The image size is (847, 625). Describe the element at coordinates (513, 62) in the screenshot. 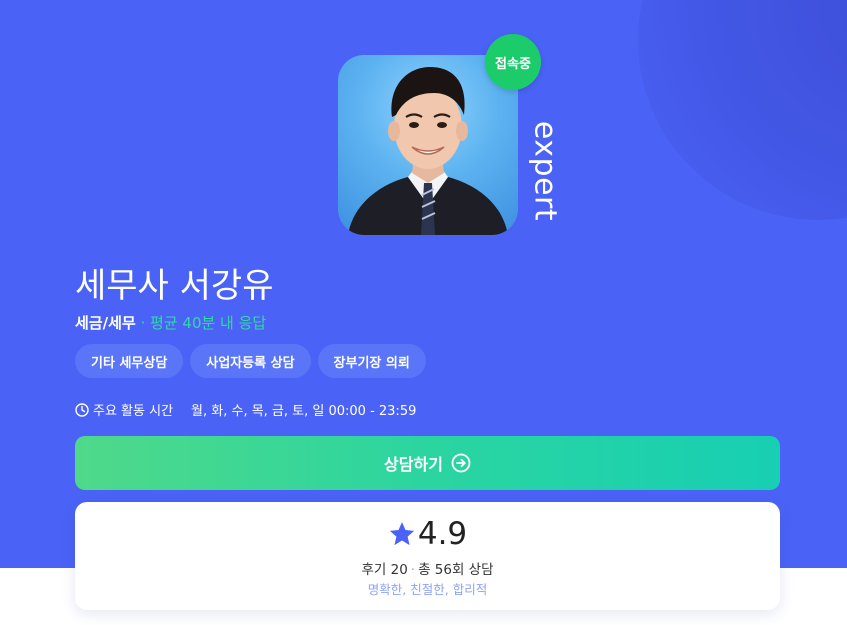

I see `online-status-badge: 접속중` at that location.